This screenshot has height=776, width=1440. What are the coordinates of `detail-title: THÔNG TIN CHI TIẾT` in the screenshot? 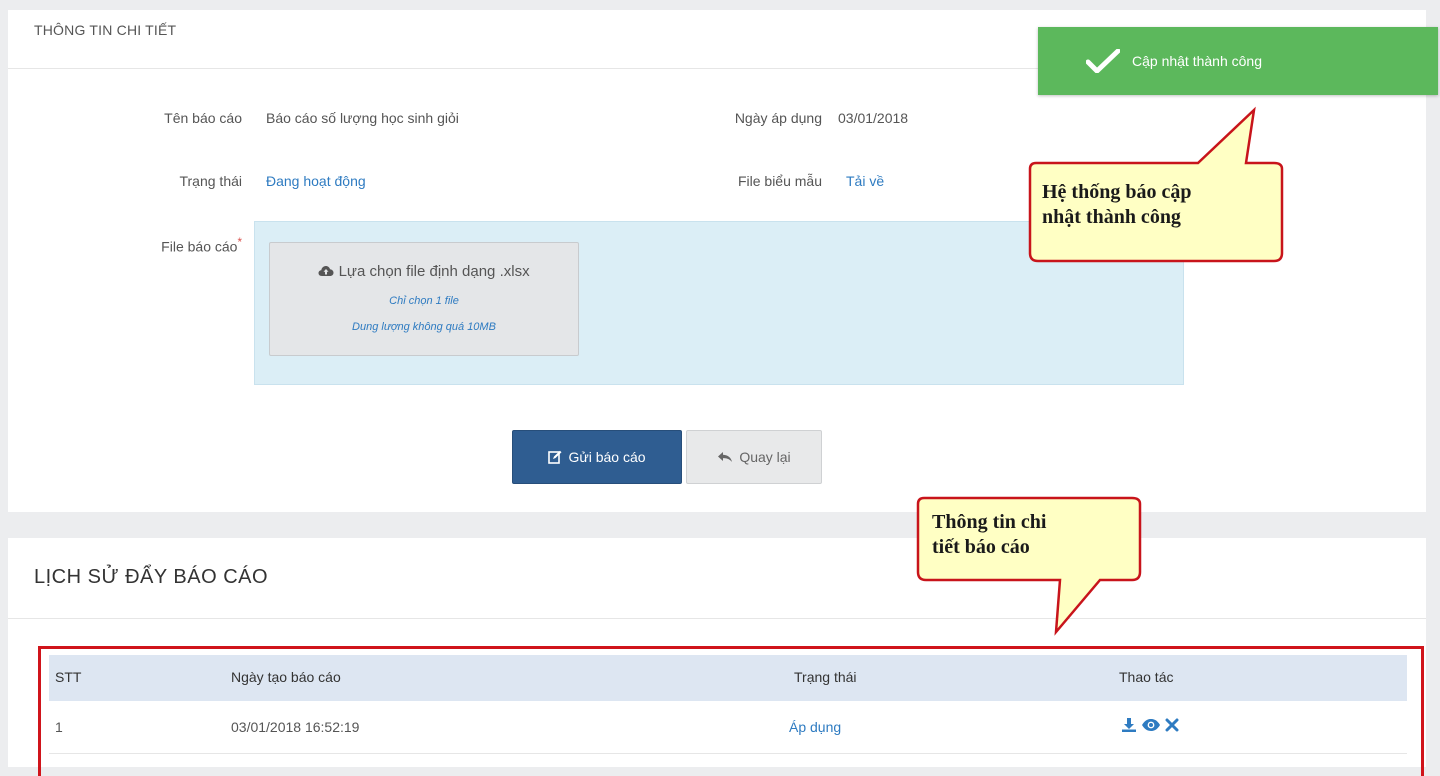 It's located at (105, 30).